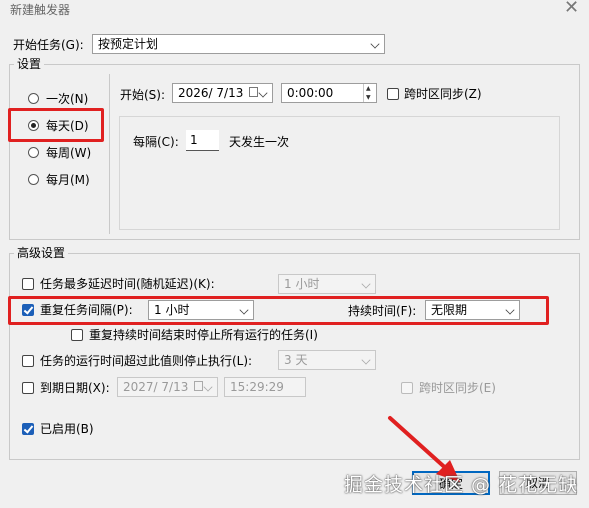 This screenshot has height=508, width=589. What do you see at coordinates (238, 44) in the screenshot?
I see `start-task-select: 按预定计划` at bounding box center [238, 44].